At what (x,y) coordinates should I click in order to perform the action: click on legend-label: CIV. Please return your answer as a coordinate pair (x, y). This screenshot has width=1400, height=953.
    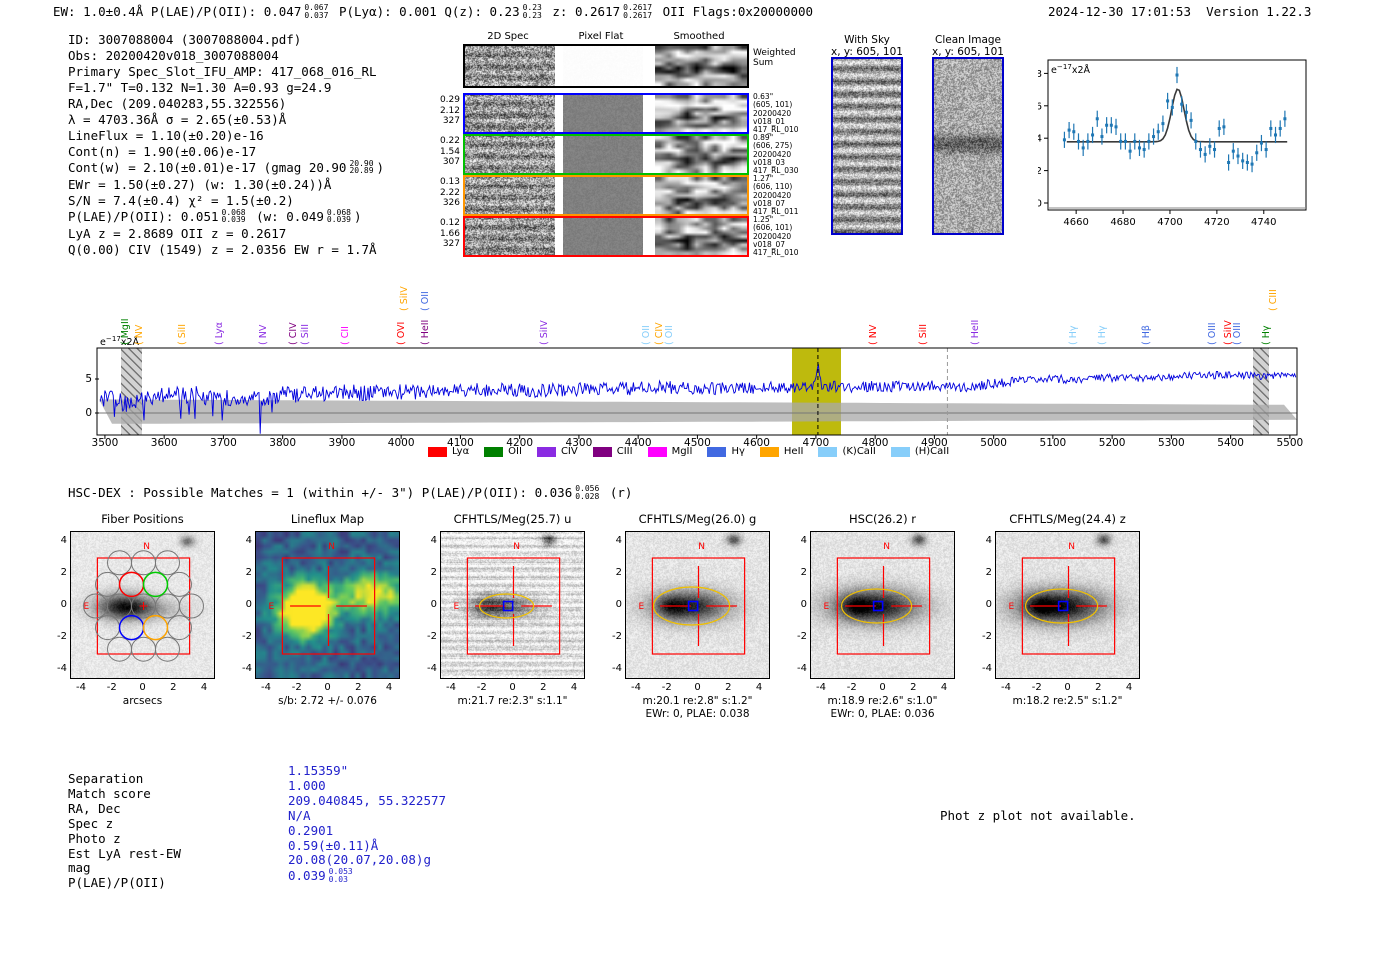
    Looking at the image, I should click on (569, 451).